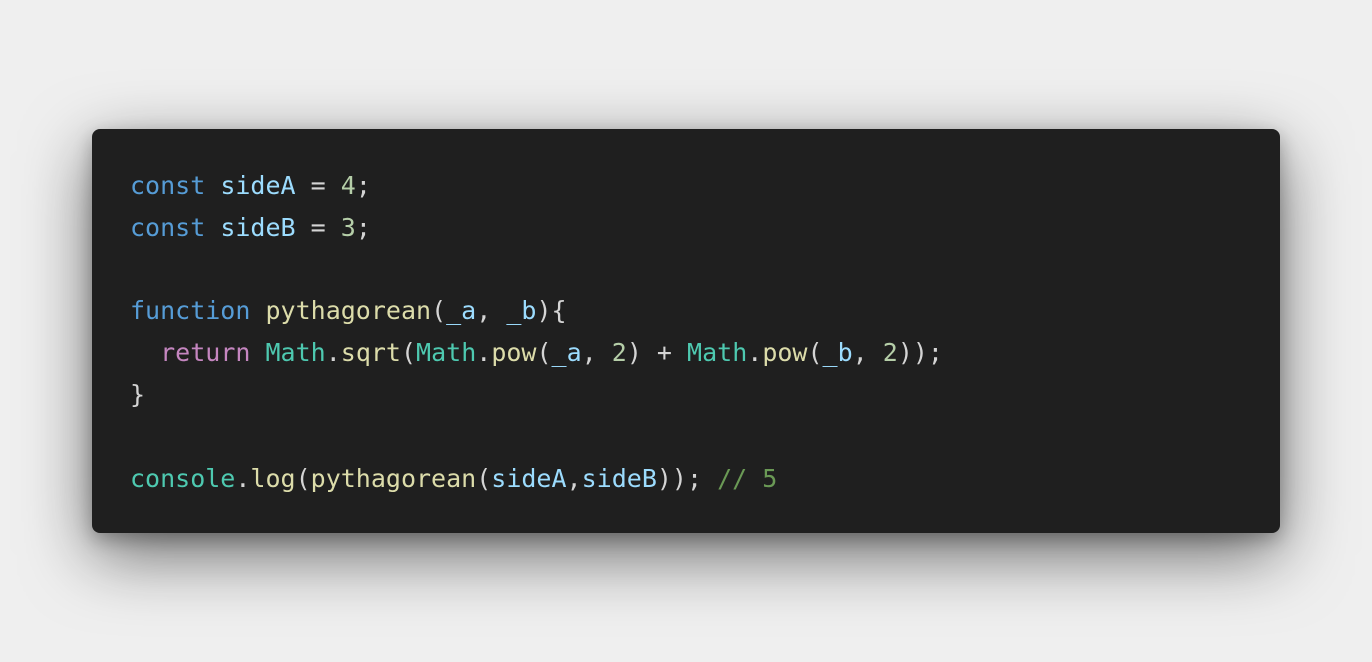 This screenshot has height=662, width=1372. What do you see at coordinates (536, 186) in the screenshot?
I see `code-line: const sideA = 4;` at bounding box center [536, 186].